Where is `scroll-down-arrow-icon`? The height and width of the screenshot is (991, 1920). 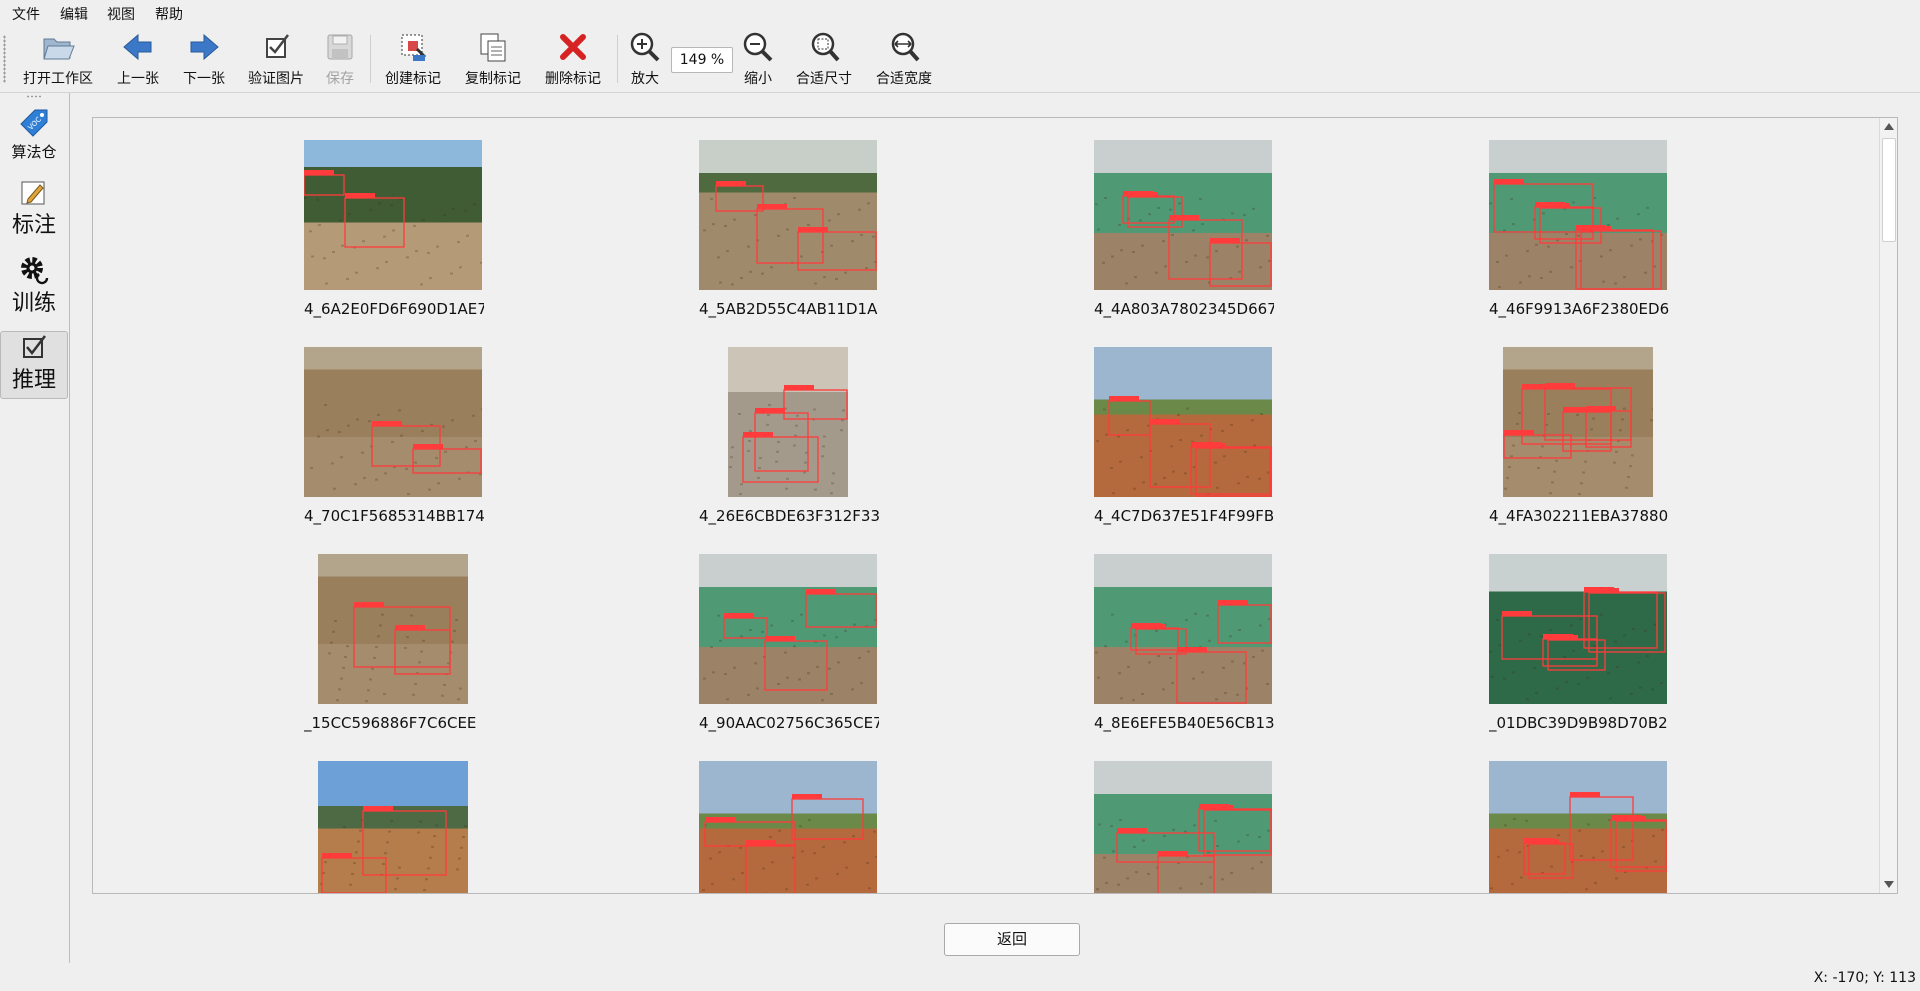
scroll-down-arrow-icon is located at coordinates (1889, 884).